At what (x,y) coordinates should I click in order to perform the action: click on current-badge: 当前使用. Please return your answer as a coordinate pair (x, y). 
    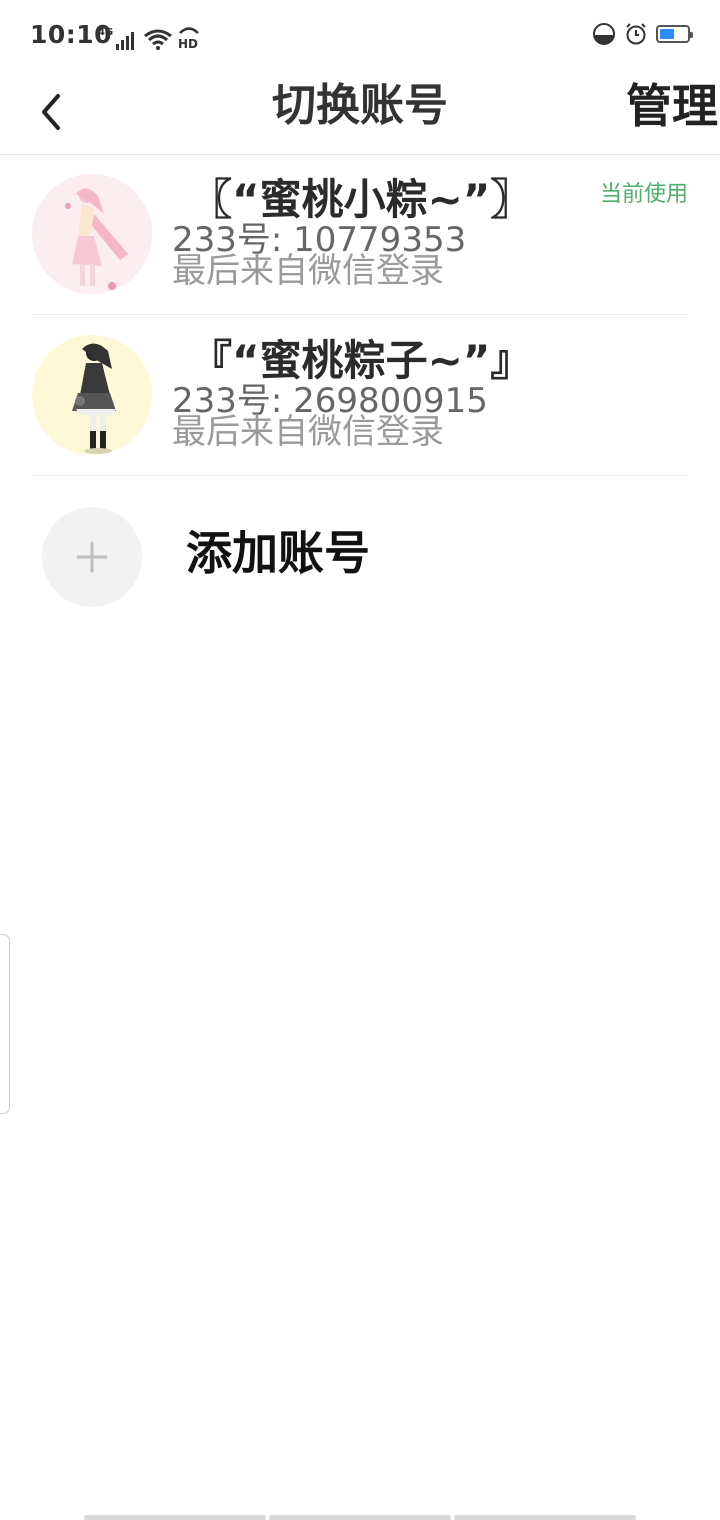
    Looking at the image, I should click on (643, 194).